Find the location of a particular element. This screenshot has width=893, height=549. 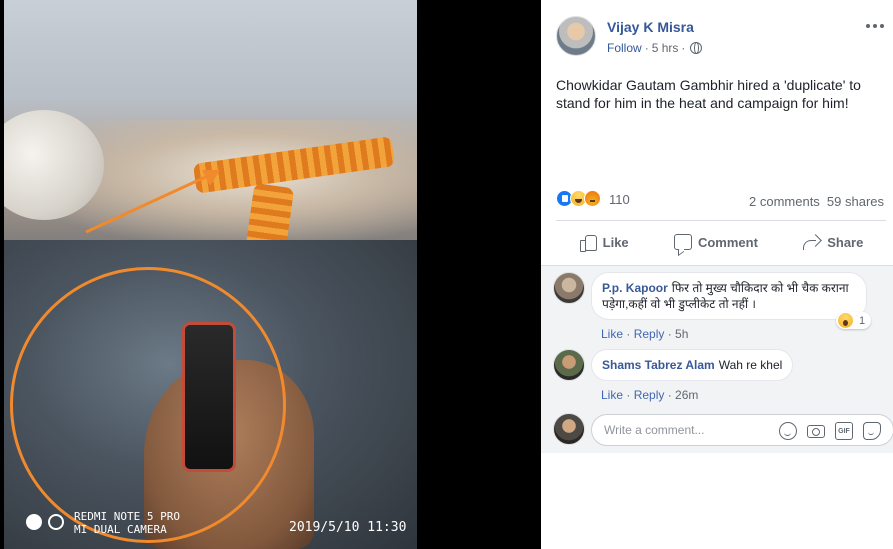

comment-time: 5h is located at coordinates (681, 334).